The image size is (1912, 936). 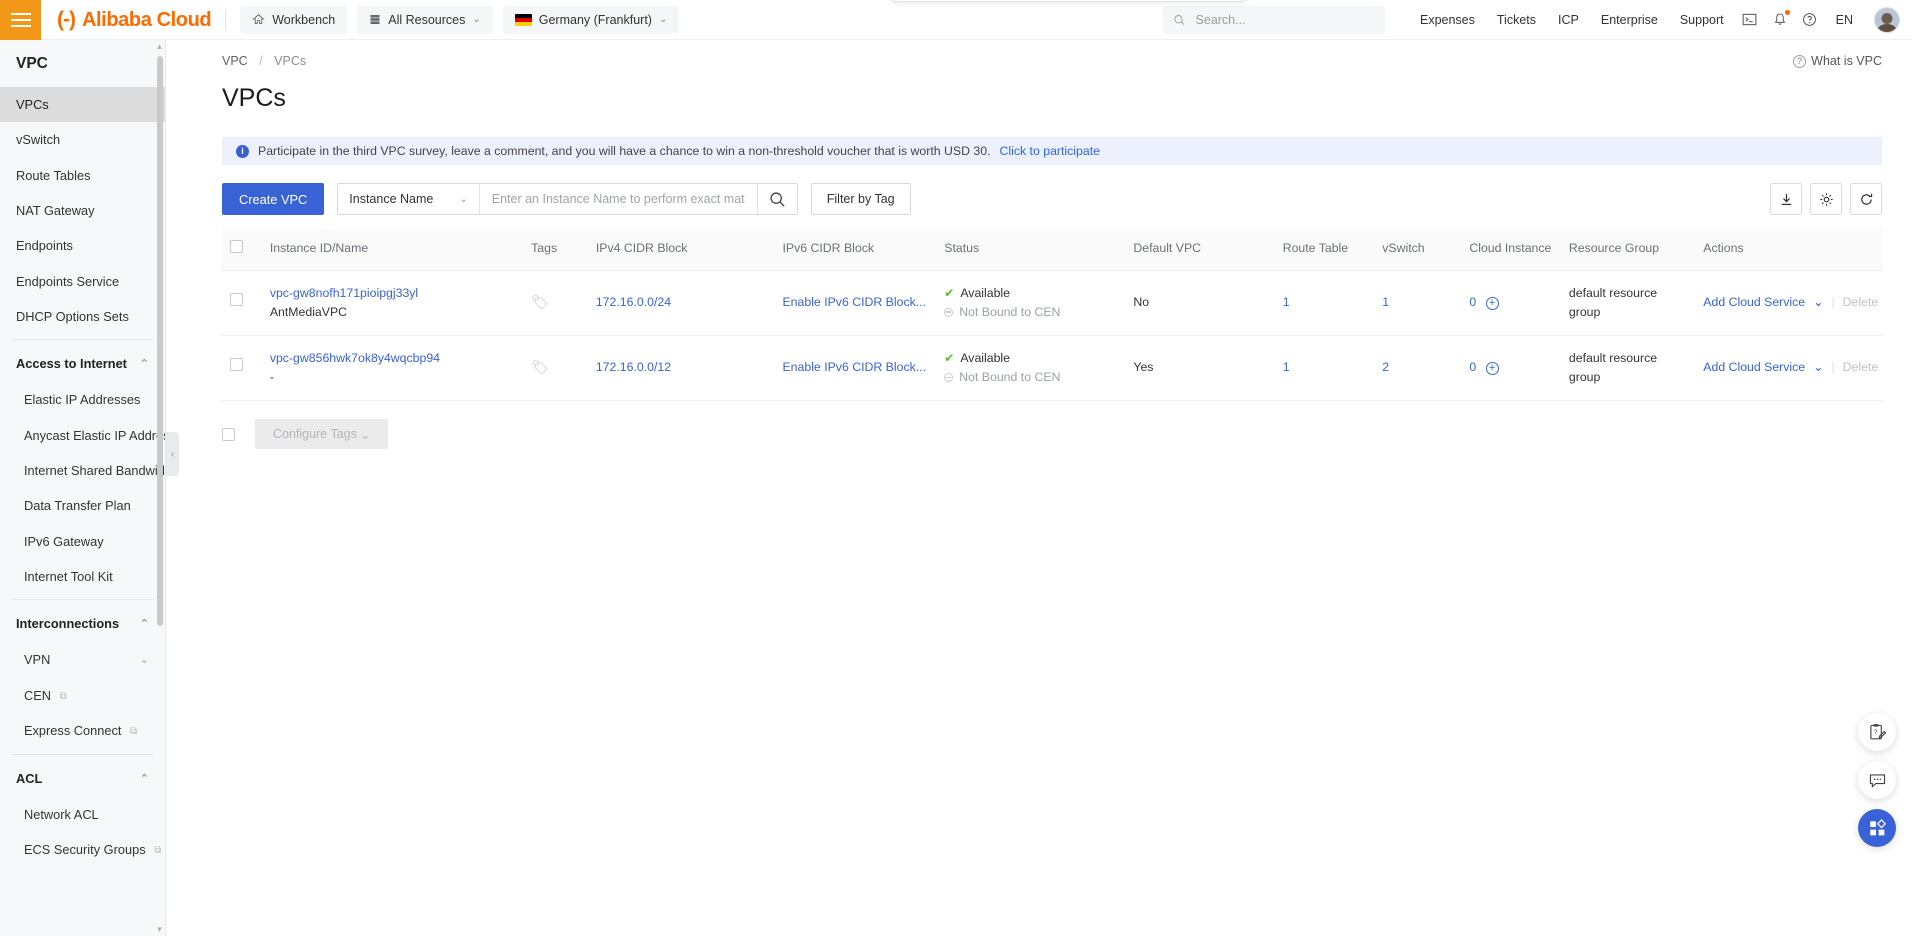 I want to click on sidebar-group-interconnections: Interconnections ⌃, so click(x=82, y=623).